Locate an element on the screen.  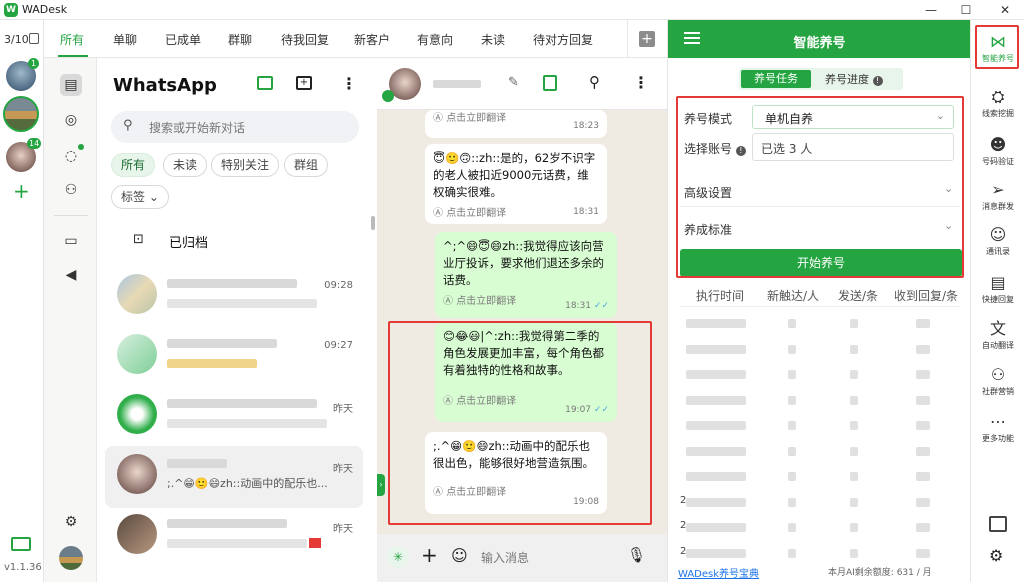
tool-community: ⚇ 社群营销 is located at coordinates (997, 381).